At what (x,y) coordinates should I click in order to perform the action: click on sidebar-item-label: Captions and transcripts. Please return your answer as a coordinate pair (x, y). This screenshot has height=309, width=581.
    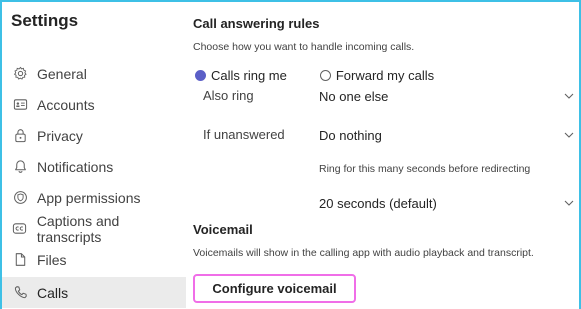
    Looking at the image, I should click on (78, 228).